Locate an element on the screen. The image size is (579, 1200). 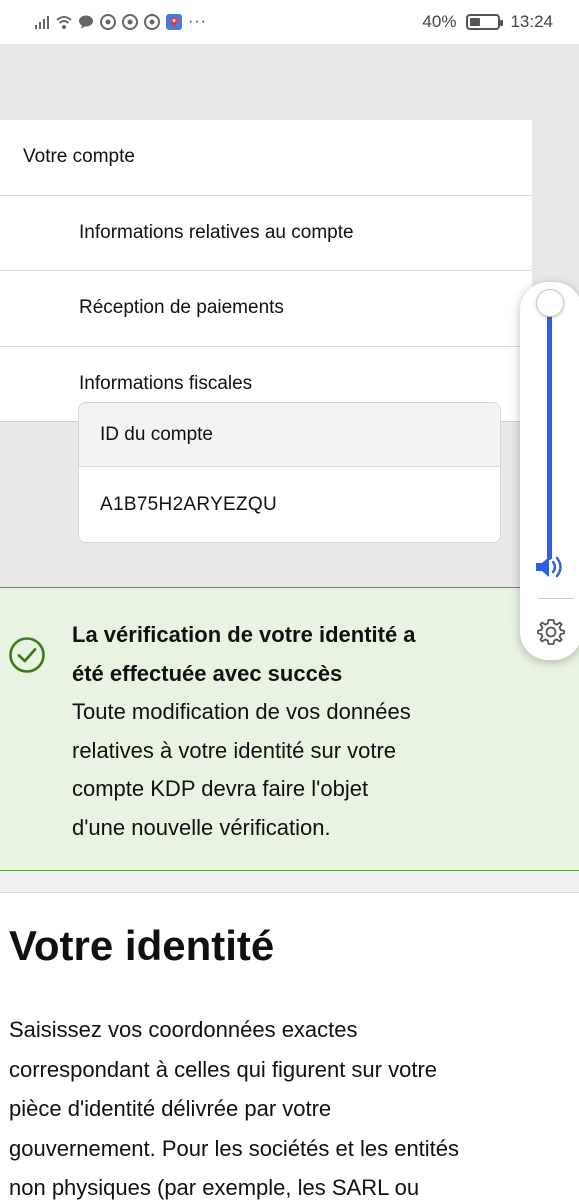
alert-body-line: d'une nouvelle vérification. is located at coordinates (201, 827).